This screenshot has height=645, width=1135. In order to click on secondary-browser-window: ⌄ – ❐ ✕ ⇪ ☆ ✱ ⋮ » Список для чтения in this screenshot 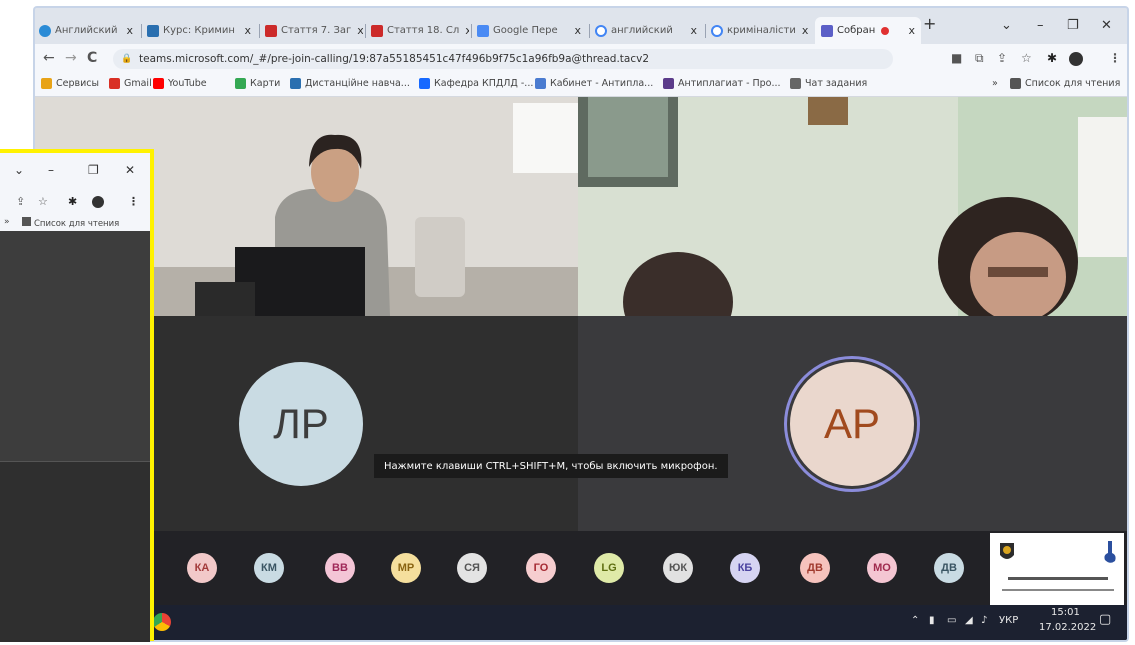, I will do `click(77, 395)`.